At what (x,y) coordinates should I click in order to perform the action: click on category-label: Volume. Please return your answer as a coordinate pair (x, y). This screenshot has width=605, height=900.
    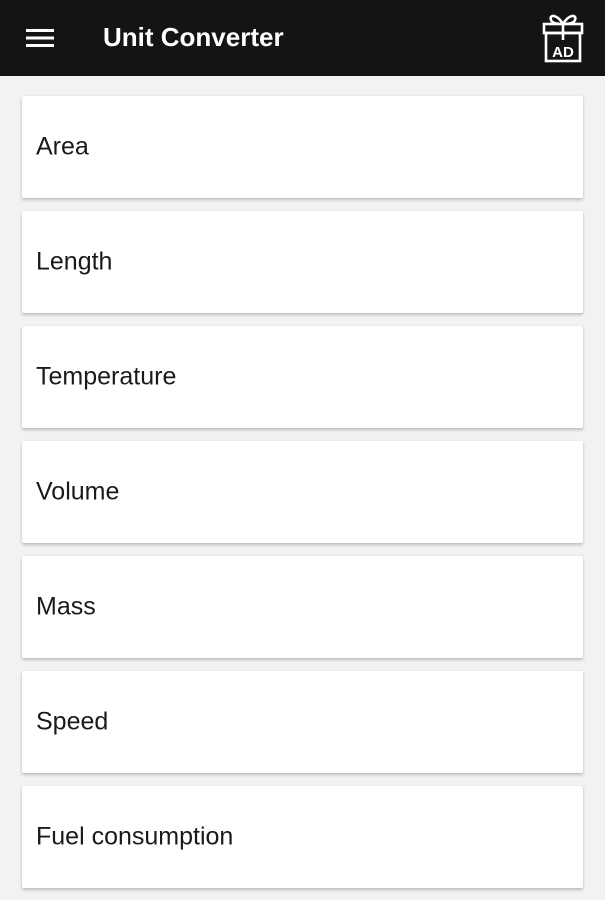
    Looking at the image, I should click on (78, 491).